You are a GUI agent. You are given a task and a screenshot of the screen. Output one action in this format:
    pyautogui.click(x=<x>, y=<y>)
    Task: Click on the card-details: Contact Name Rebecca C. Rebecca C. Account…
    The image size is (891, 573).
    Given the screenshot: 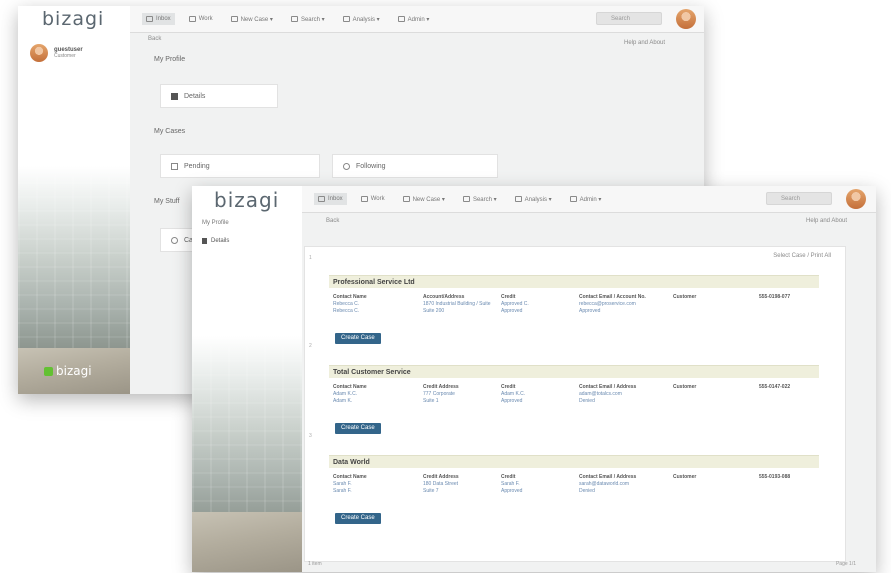 What is the action you would take?
    pyautogui.click(x=574, y=307)
    